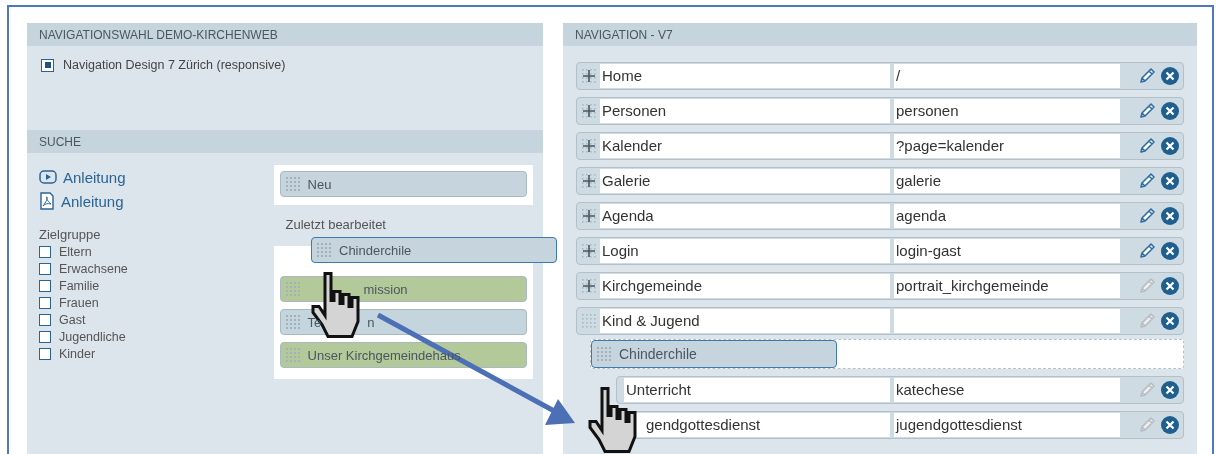  Describe the element at coordinates (1007, 251) in the screenshot. I see `page-url-field: login-gast` at that location.